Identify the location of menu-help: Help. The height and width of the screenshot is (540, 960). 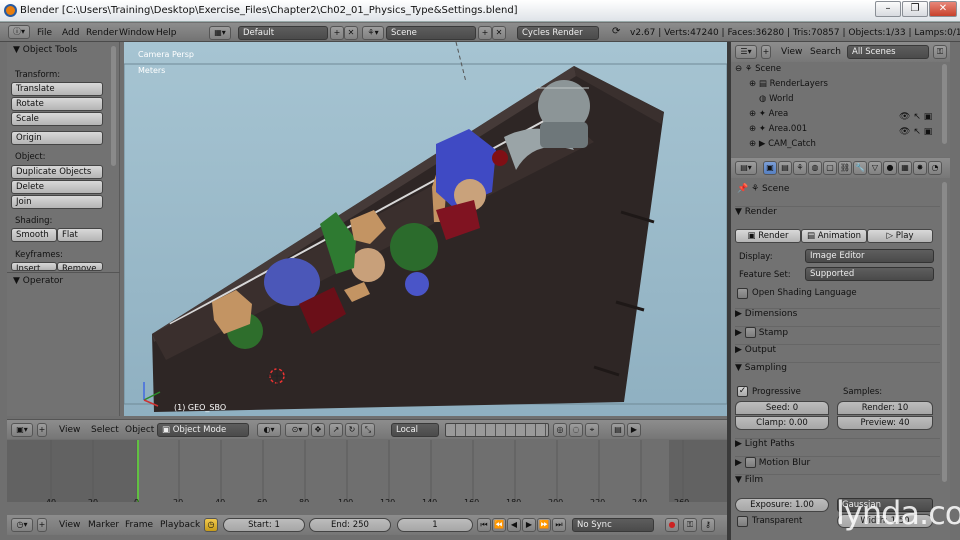
(166, 33).